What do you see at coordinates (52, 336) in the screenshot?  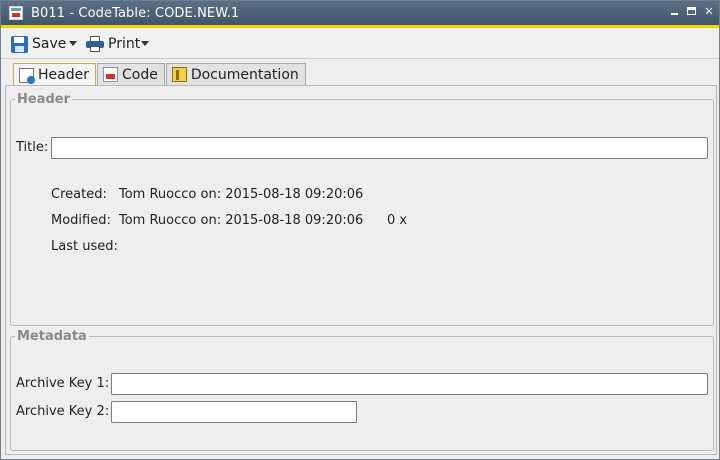 I see `metadata-group-legend: Metadata` at bounding box center [52, 336].